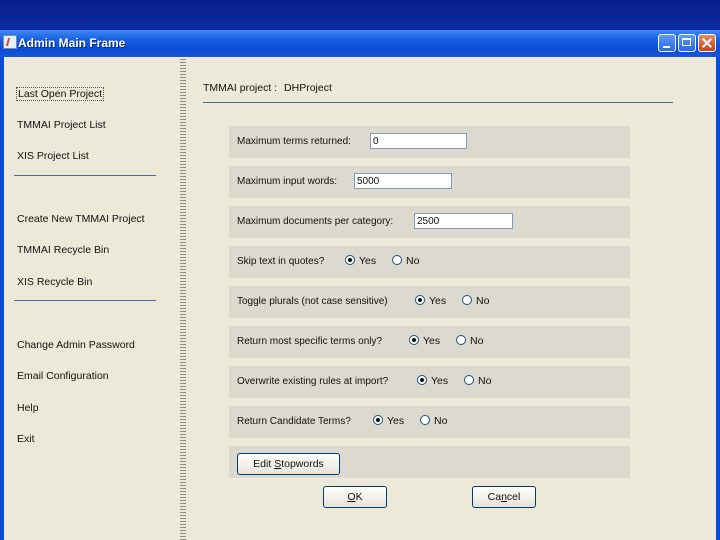 Image resolution: width=720 pixels, height=540 pixels. Describe the element at coordinates (718, 298) in the screenshot. I see `window-right-border` at that location.